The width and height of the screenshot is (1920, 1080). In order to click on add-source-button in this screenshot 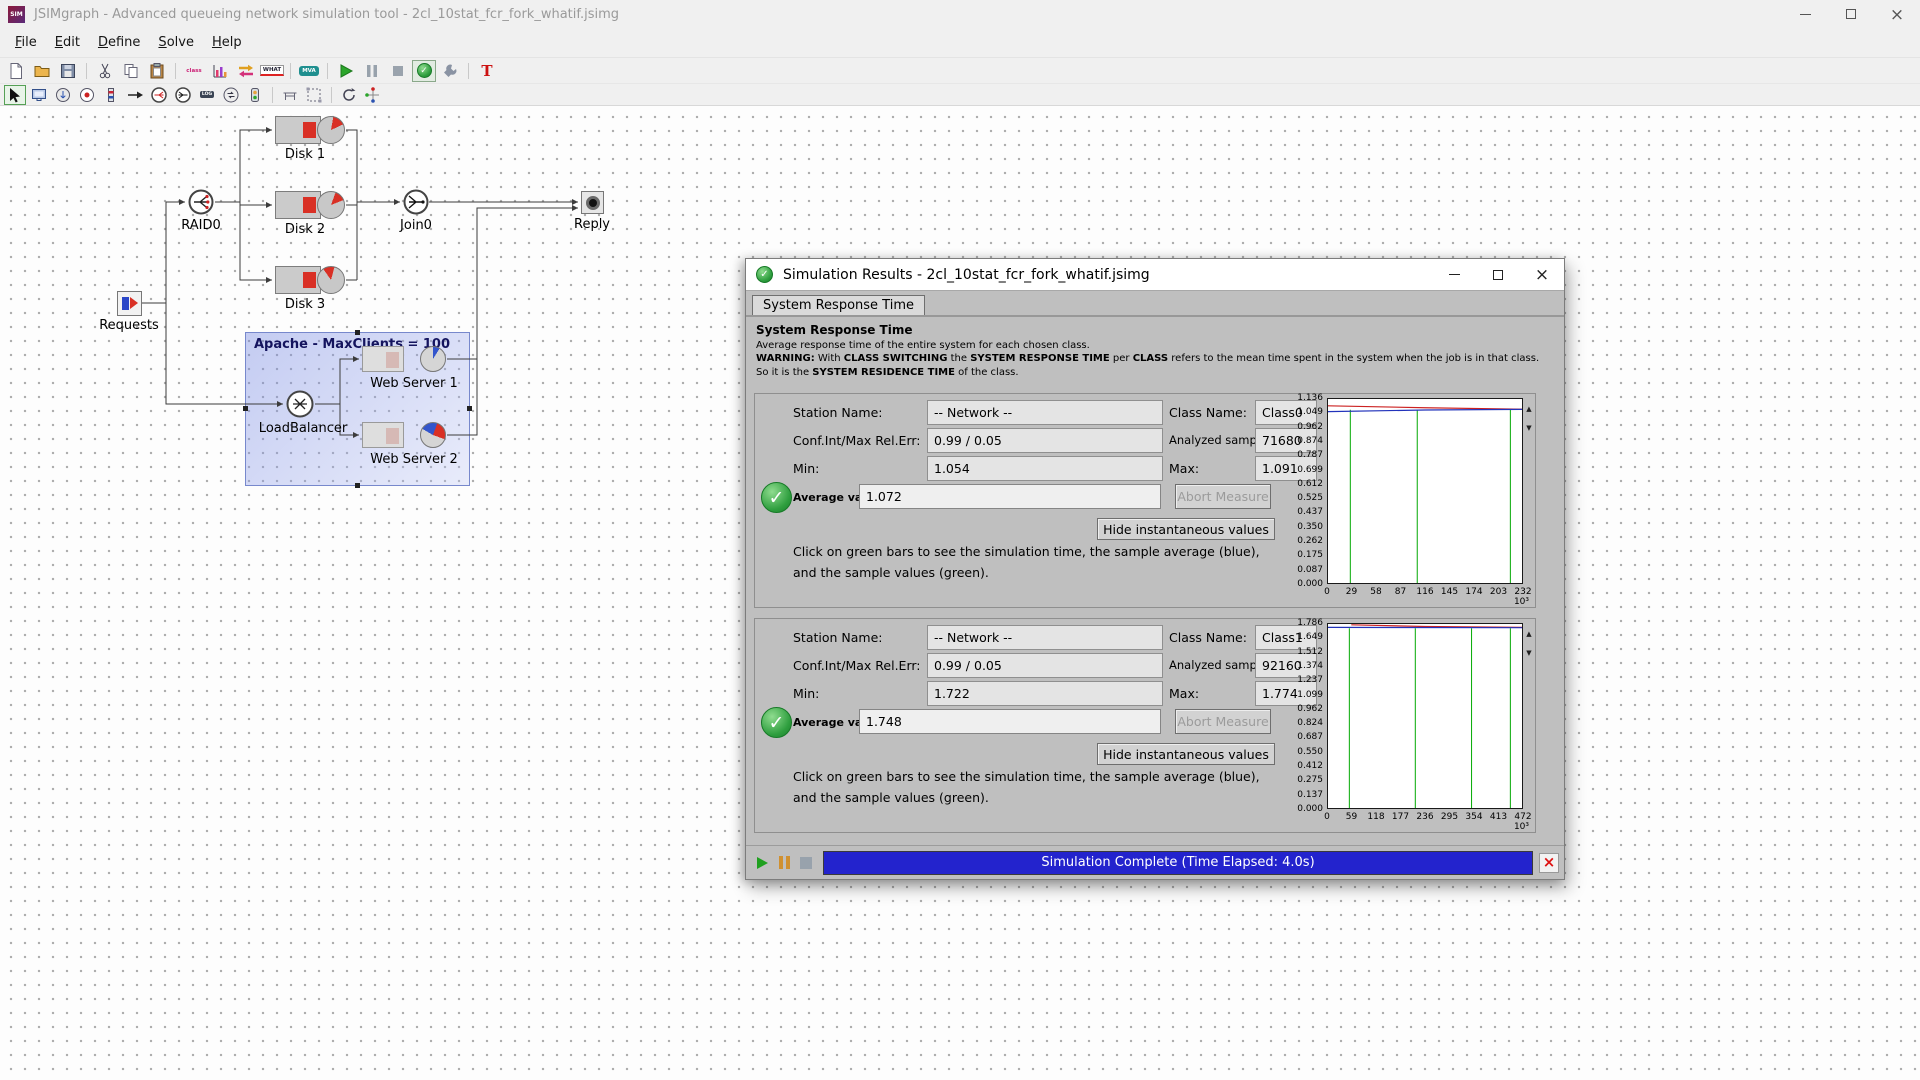, I will do `click(63, 95)`.